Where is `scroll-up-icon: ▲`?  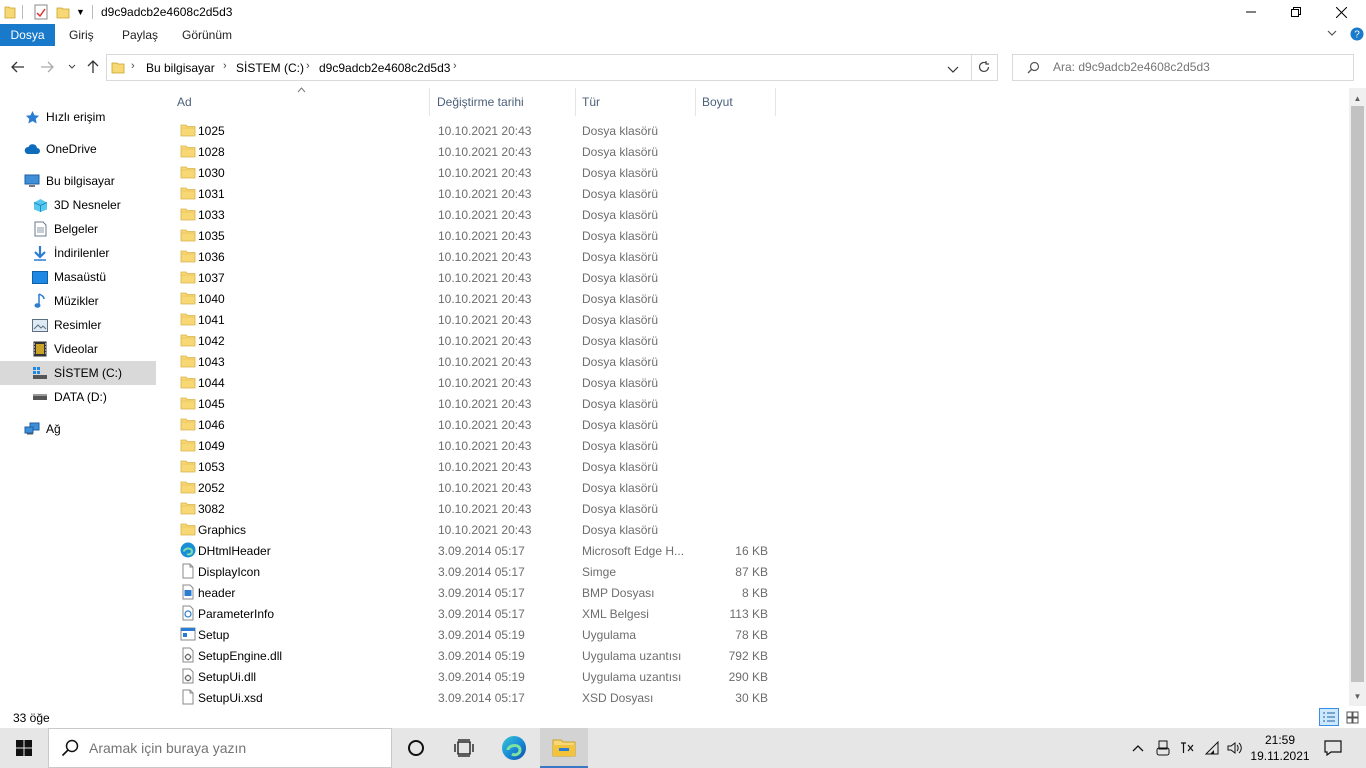 scroll-up-icon: ▲ is located at coordinates (1357, 98).